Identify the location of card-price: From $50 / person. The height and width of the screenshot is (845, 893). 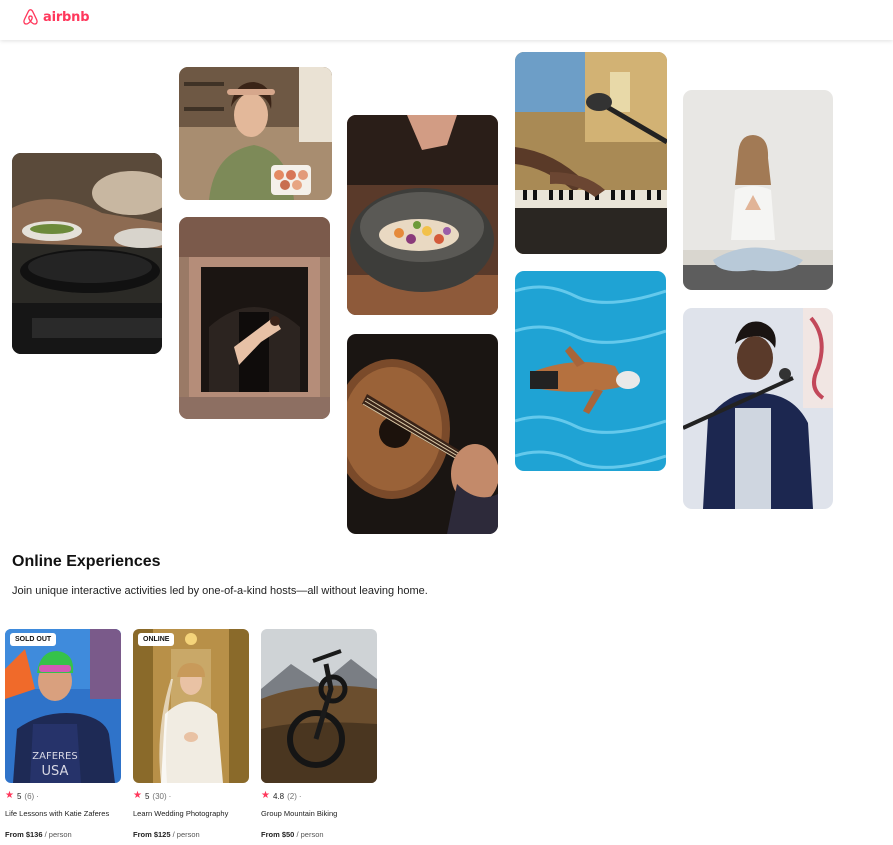
(319, 834).